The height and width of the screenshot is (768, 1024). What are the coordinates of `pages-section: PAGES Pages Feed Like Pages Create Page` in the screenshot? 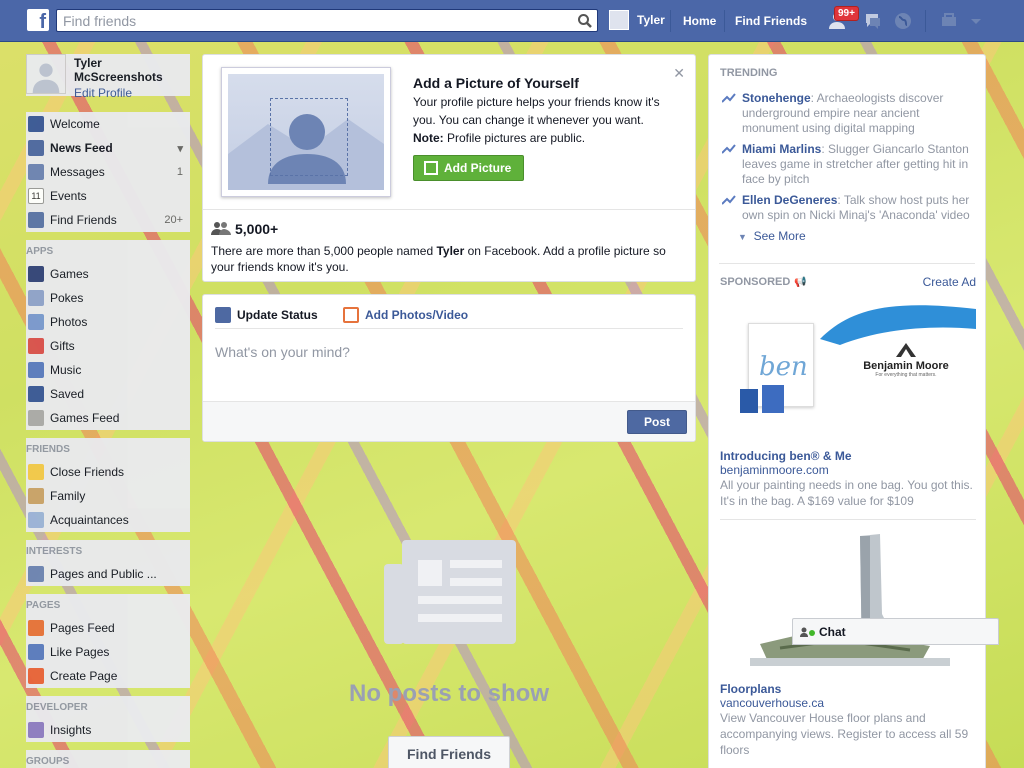 It's located at (108, 641).